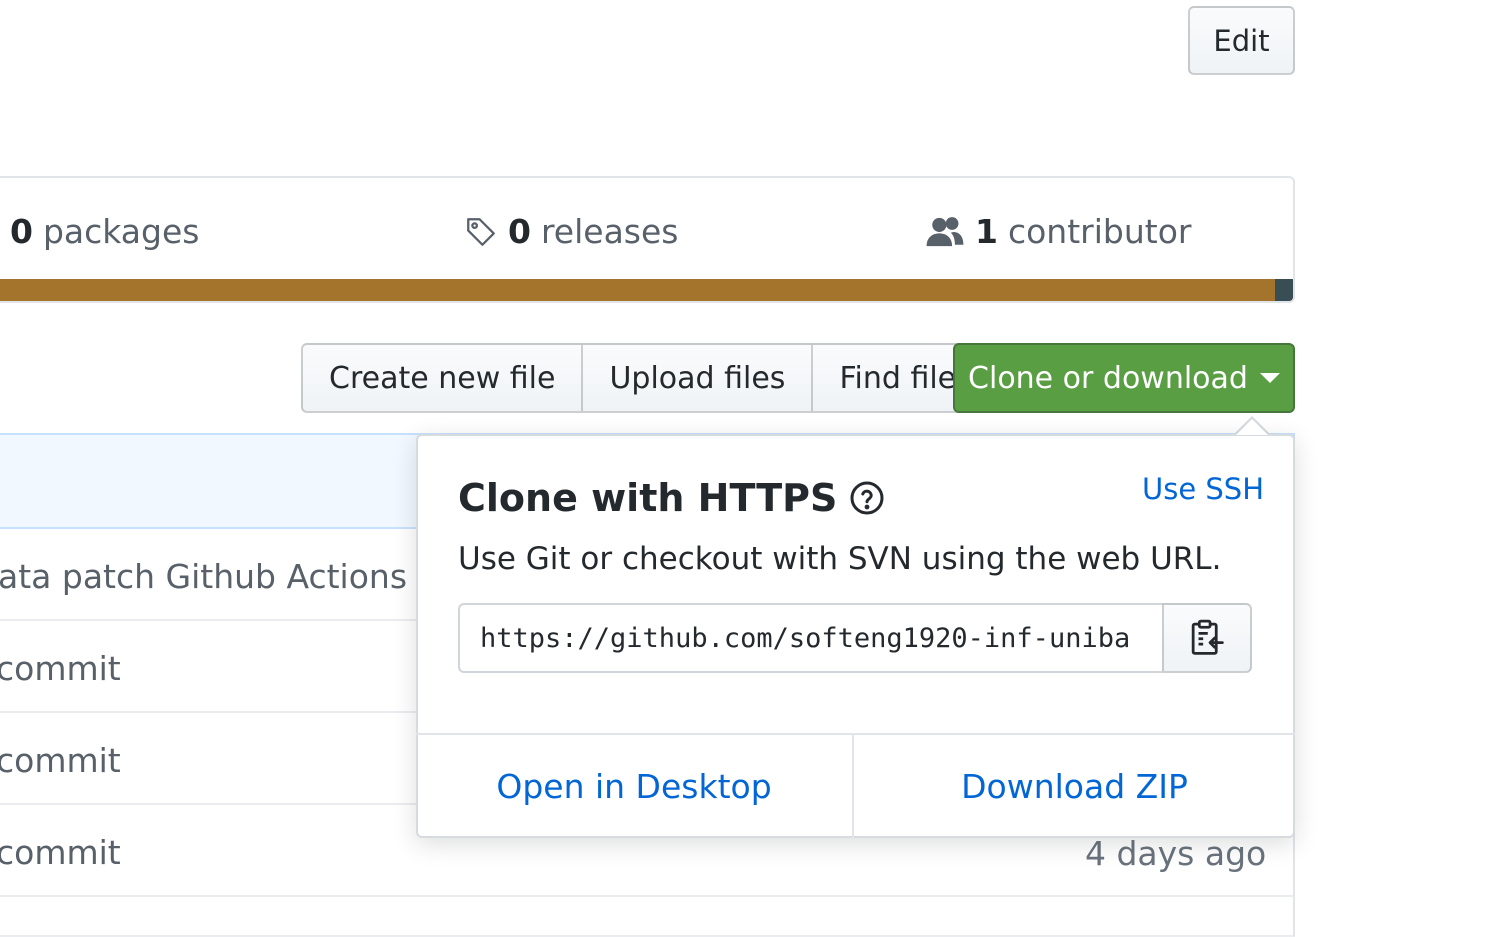 This screenshot has width=1486, height=937. What do you see at coordinates (121, 231) in the screenshot?
I see `packages-label: packages` at bounding box center [121, 231].